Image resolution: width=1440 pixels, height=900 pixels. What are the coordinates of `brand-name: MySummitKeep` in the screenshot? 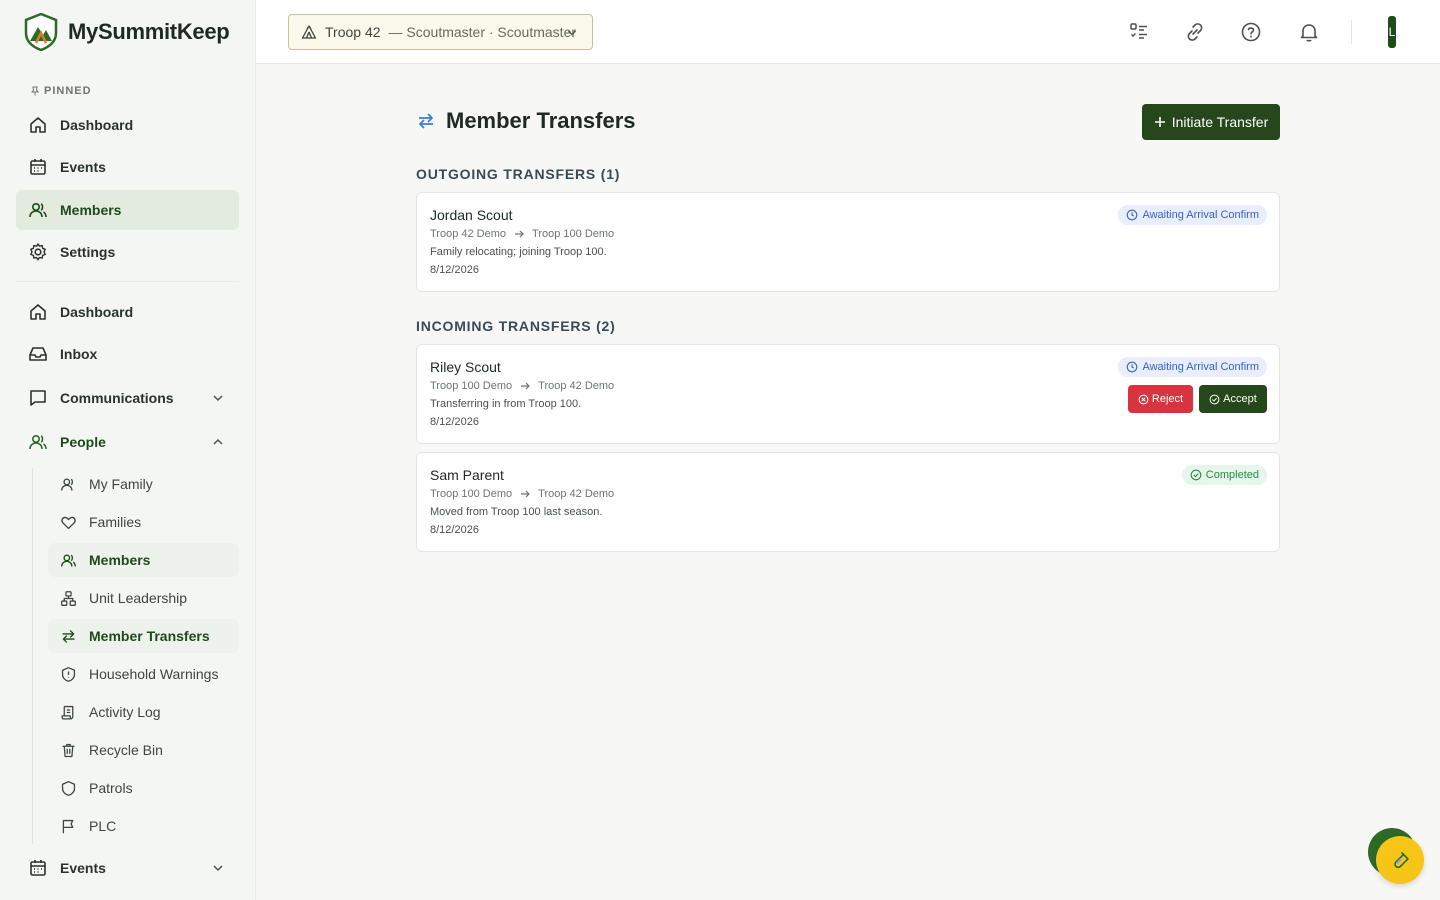 It's located at (149, 31).